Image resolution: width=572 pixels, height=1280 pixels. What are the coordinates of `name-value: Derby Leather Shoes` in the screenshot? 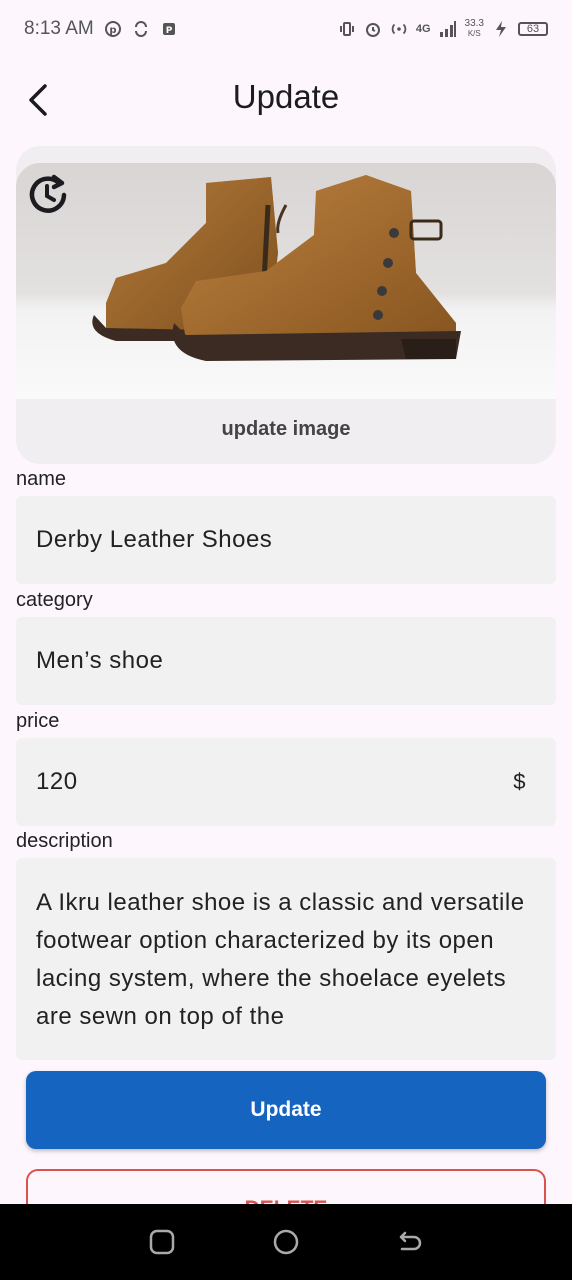 It's located at (154, 539).